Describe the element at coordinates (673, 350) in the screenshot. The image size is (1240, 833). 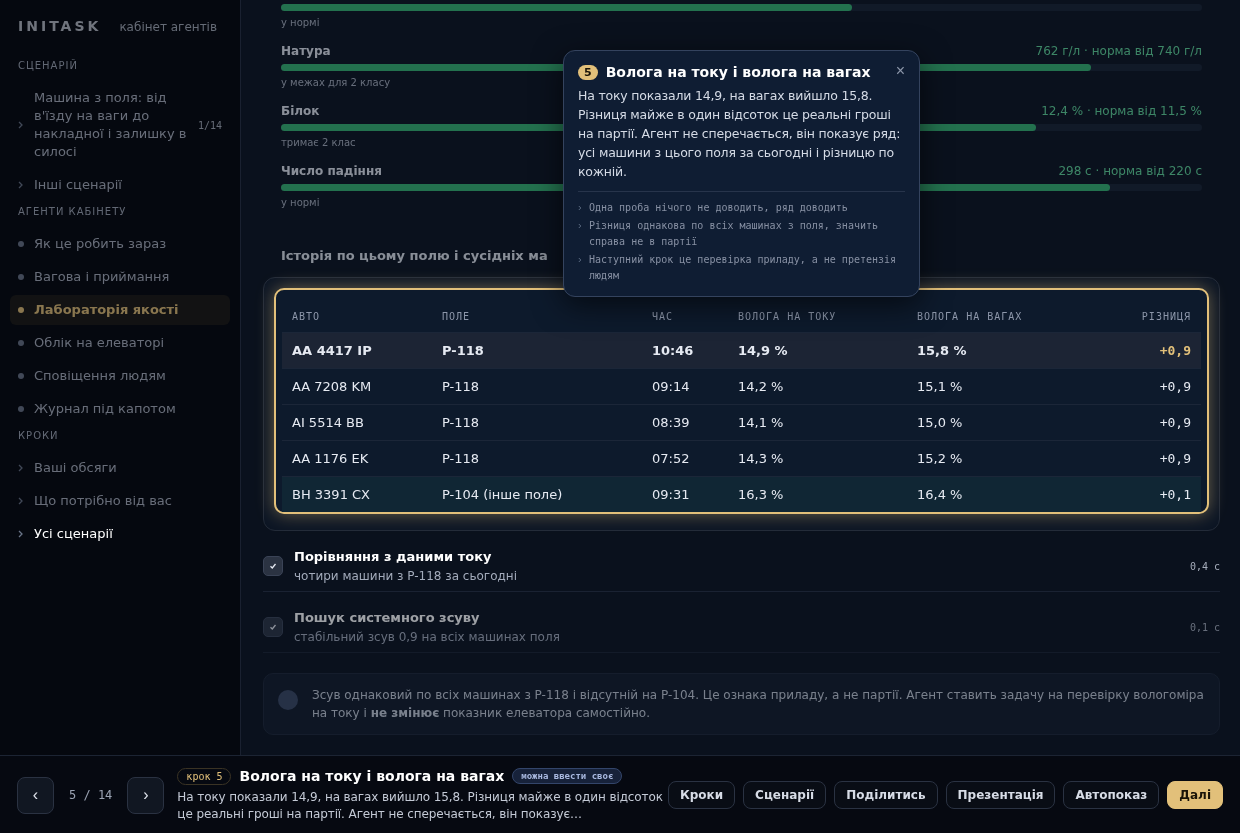
I see `table-cell-text: 10:46` at that location.